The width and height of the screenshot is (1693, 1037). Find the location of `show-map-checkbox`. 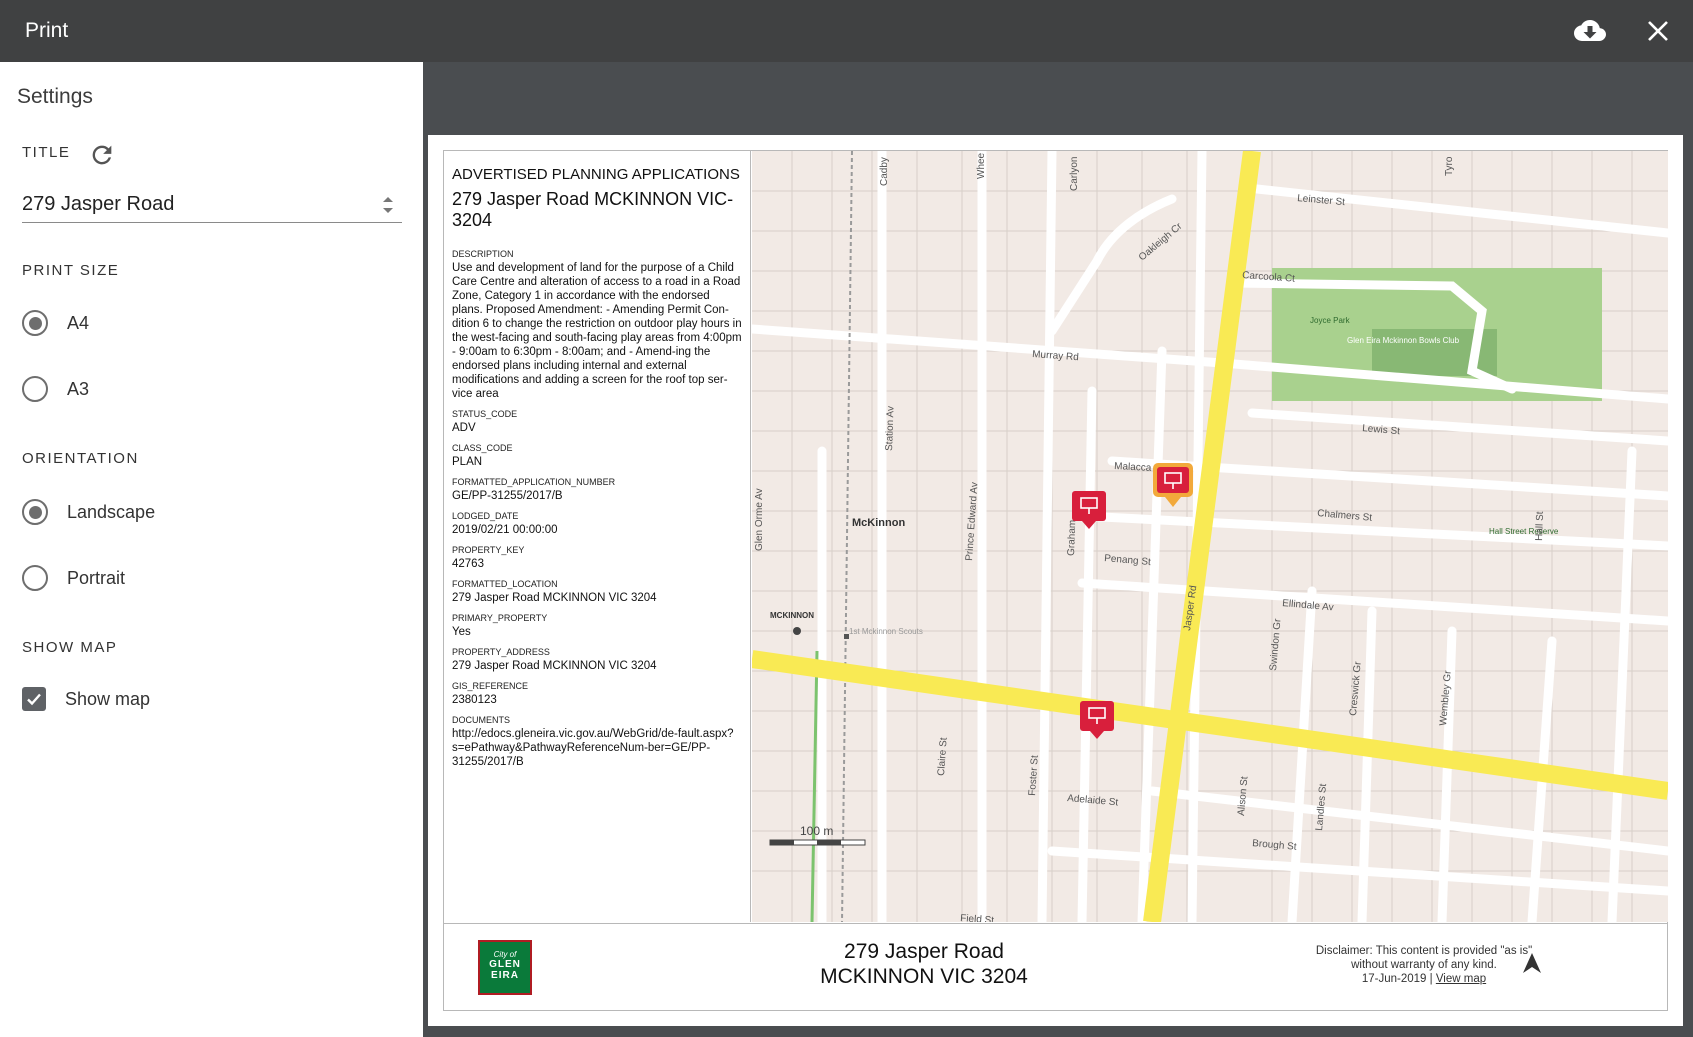

show-map-checkbox is located at coordinates (34, 699).